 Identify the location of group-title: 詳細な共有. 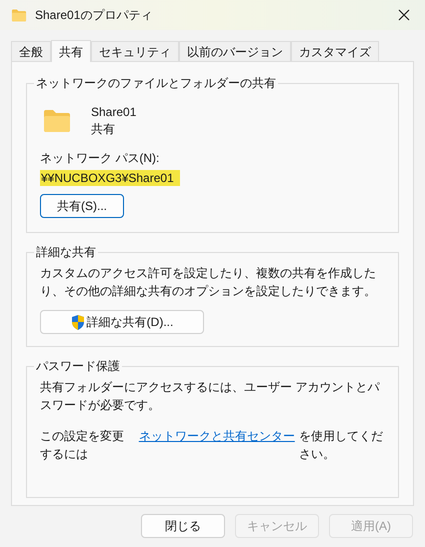
(66, 252).